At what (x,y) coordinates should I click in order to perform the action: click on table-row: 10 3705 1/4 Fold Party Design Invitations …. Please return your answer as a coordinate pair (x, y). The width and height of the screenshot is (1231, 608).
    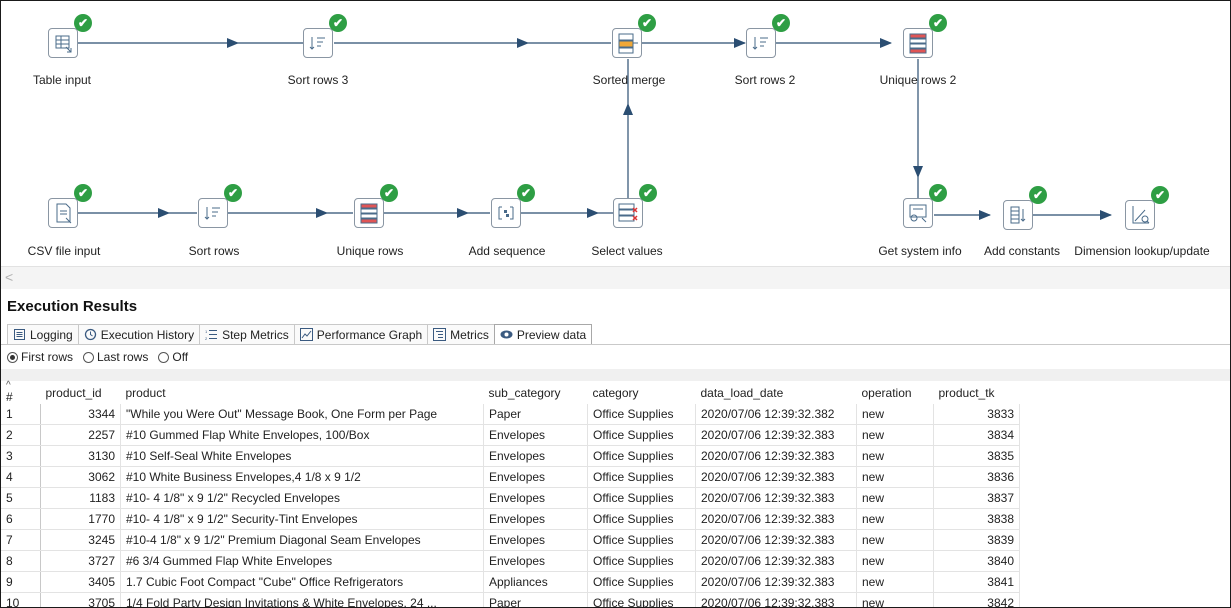
    Looking at the image, I should click on (510, 599).